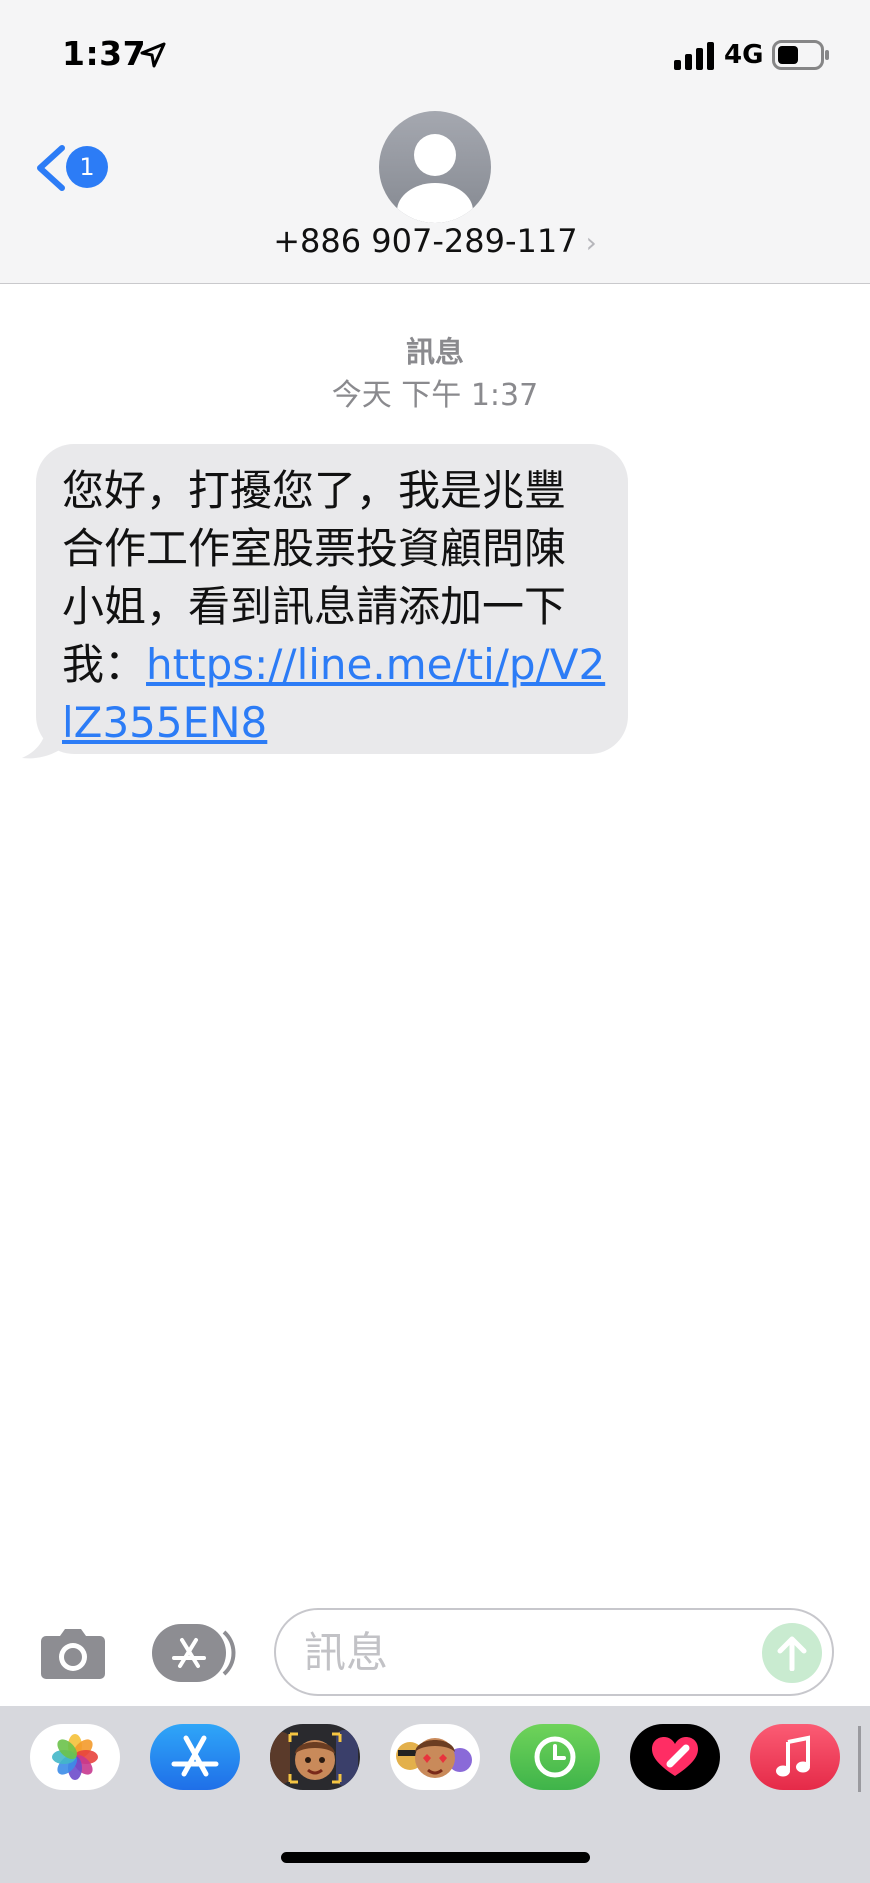  What do you see at coordinates (434, 352) in the screenshot?
I see `service-label: 訊息` at bounding box center [434, 352].